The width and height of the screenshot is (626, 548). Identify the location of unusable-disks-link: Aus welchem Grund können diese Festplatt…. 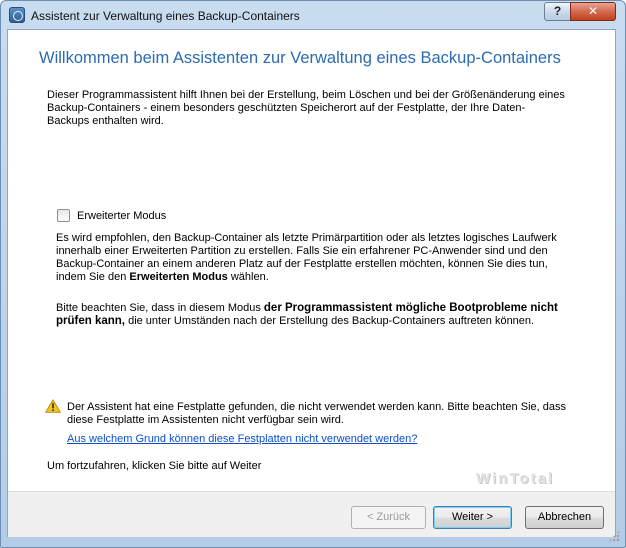
(242, 439).